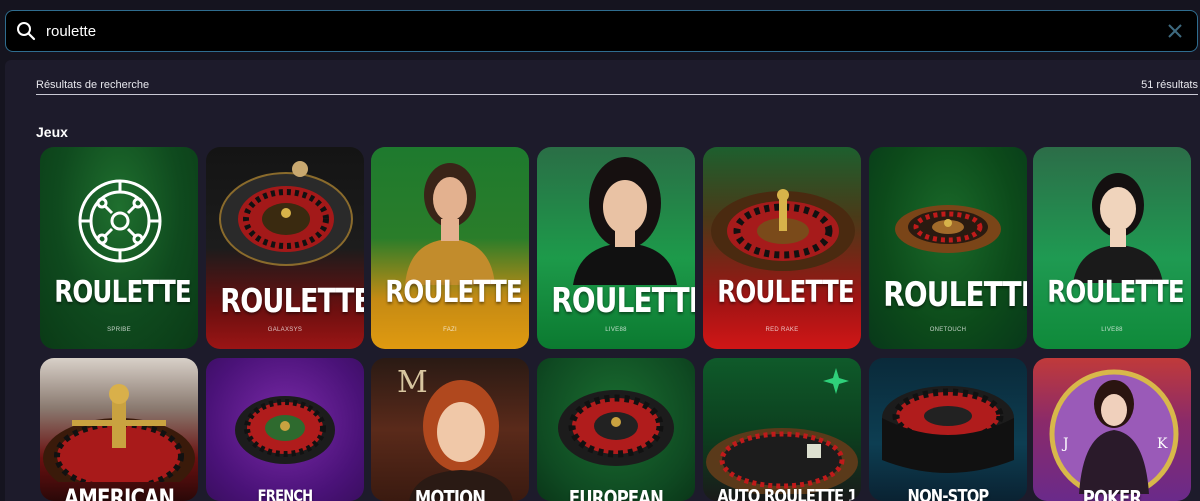 The image size is (1200, 501). I want to click on game-card: J K POKER, so click(1112, 429).